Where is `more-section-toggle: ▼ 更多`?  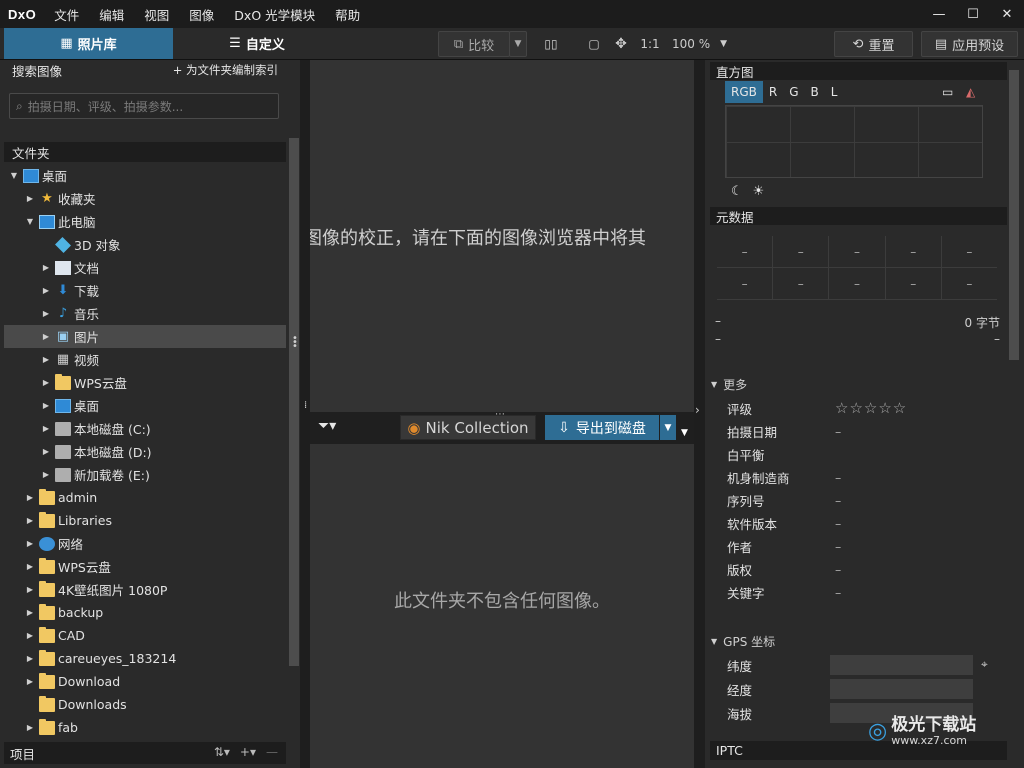
more-section-toggle: ▼ 更多 is located at coordinates (729, 384).